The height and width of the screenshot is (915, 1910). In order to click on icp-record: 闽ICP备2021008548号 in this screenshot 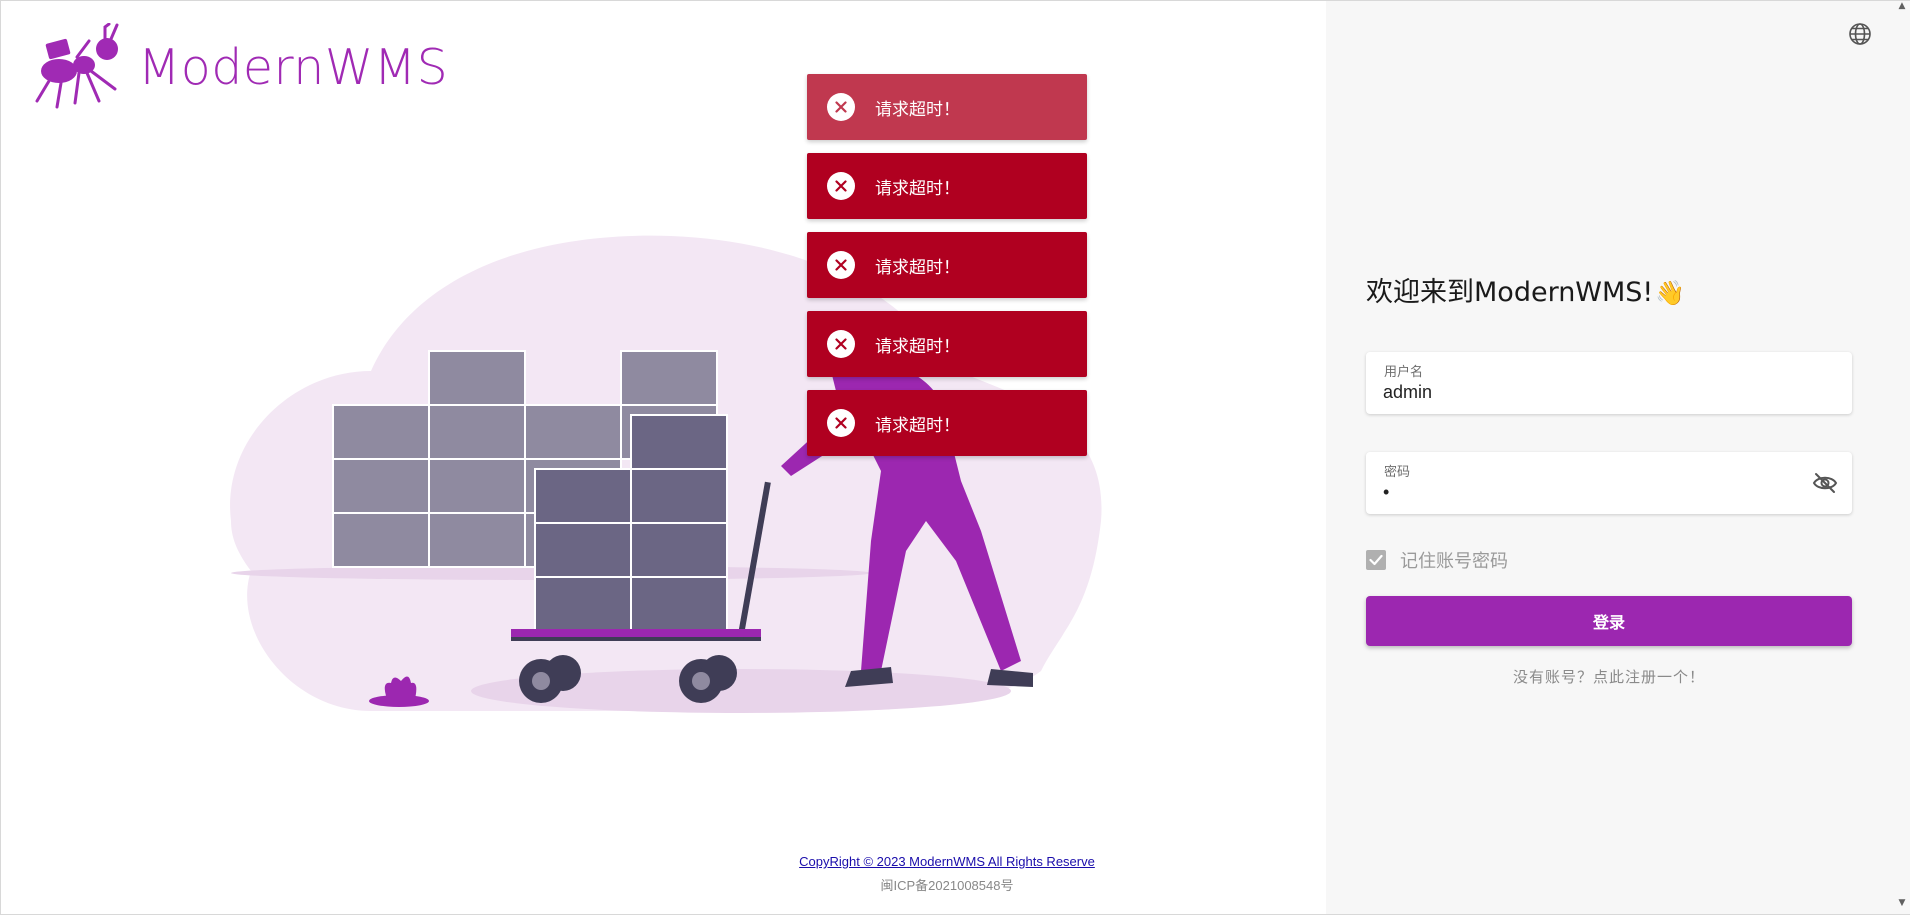, I will do `click(947, 885)`.